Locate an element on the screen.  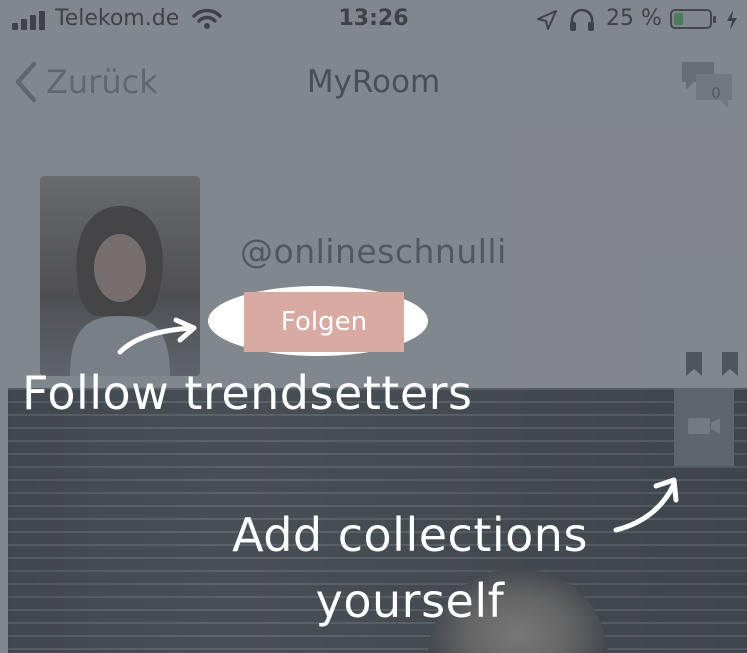
message-count: 0 is located at coordinates (716, 93).